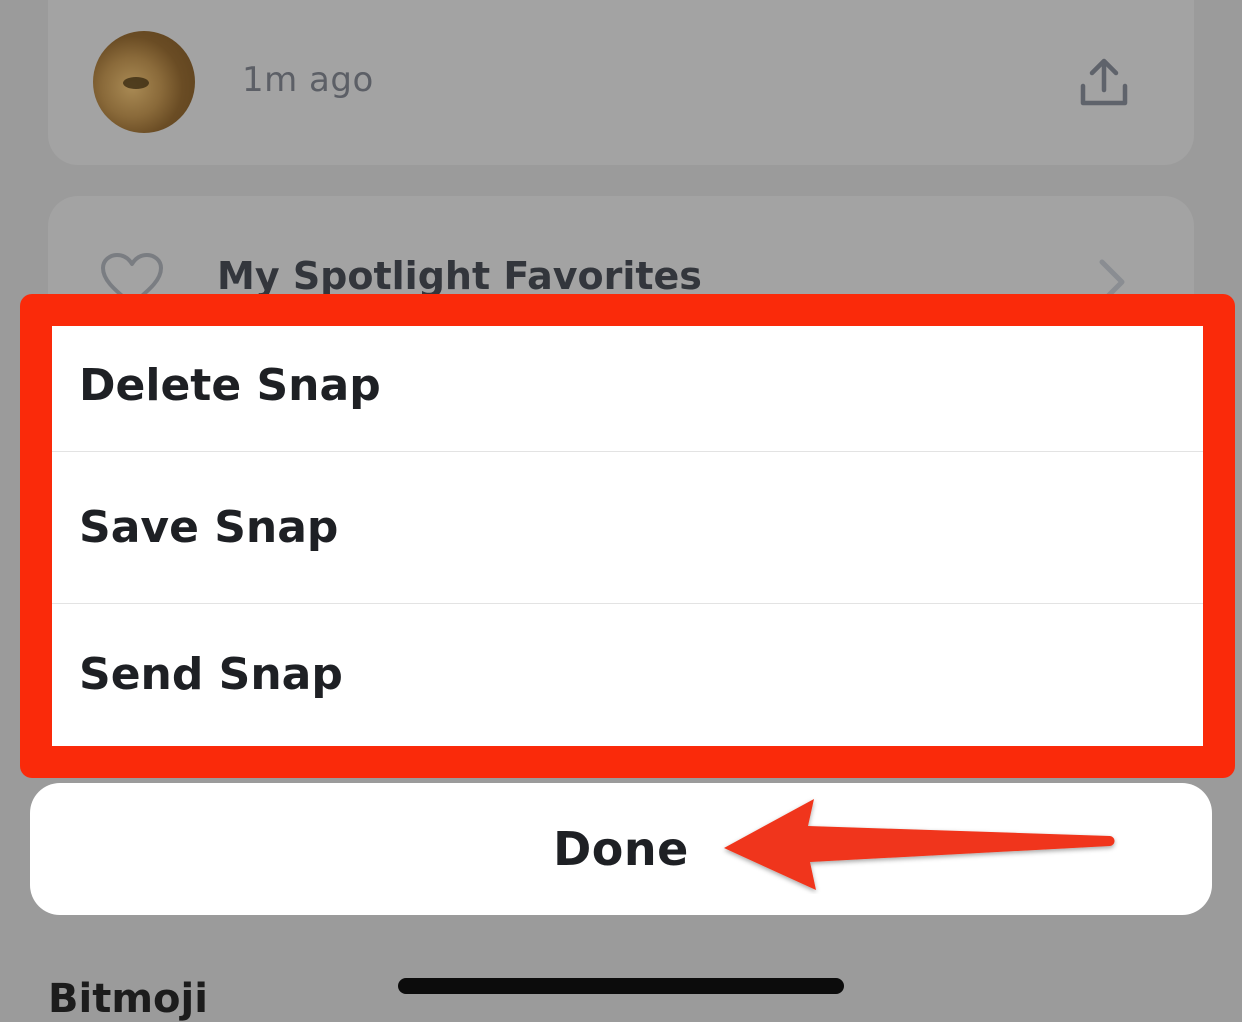 This screenshot has width=1242, height=1022. I want to click on story-card, so click(621, 82).